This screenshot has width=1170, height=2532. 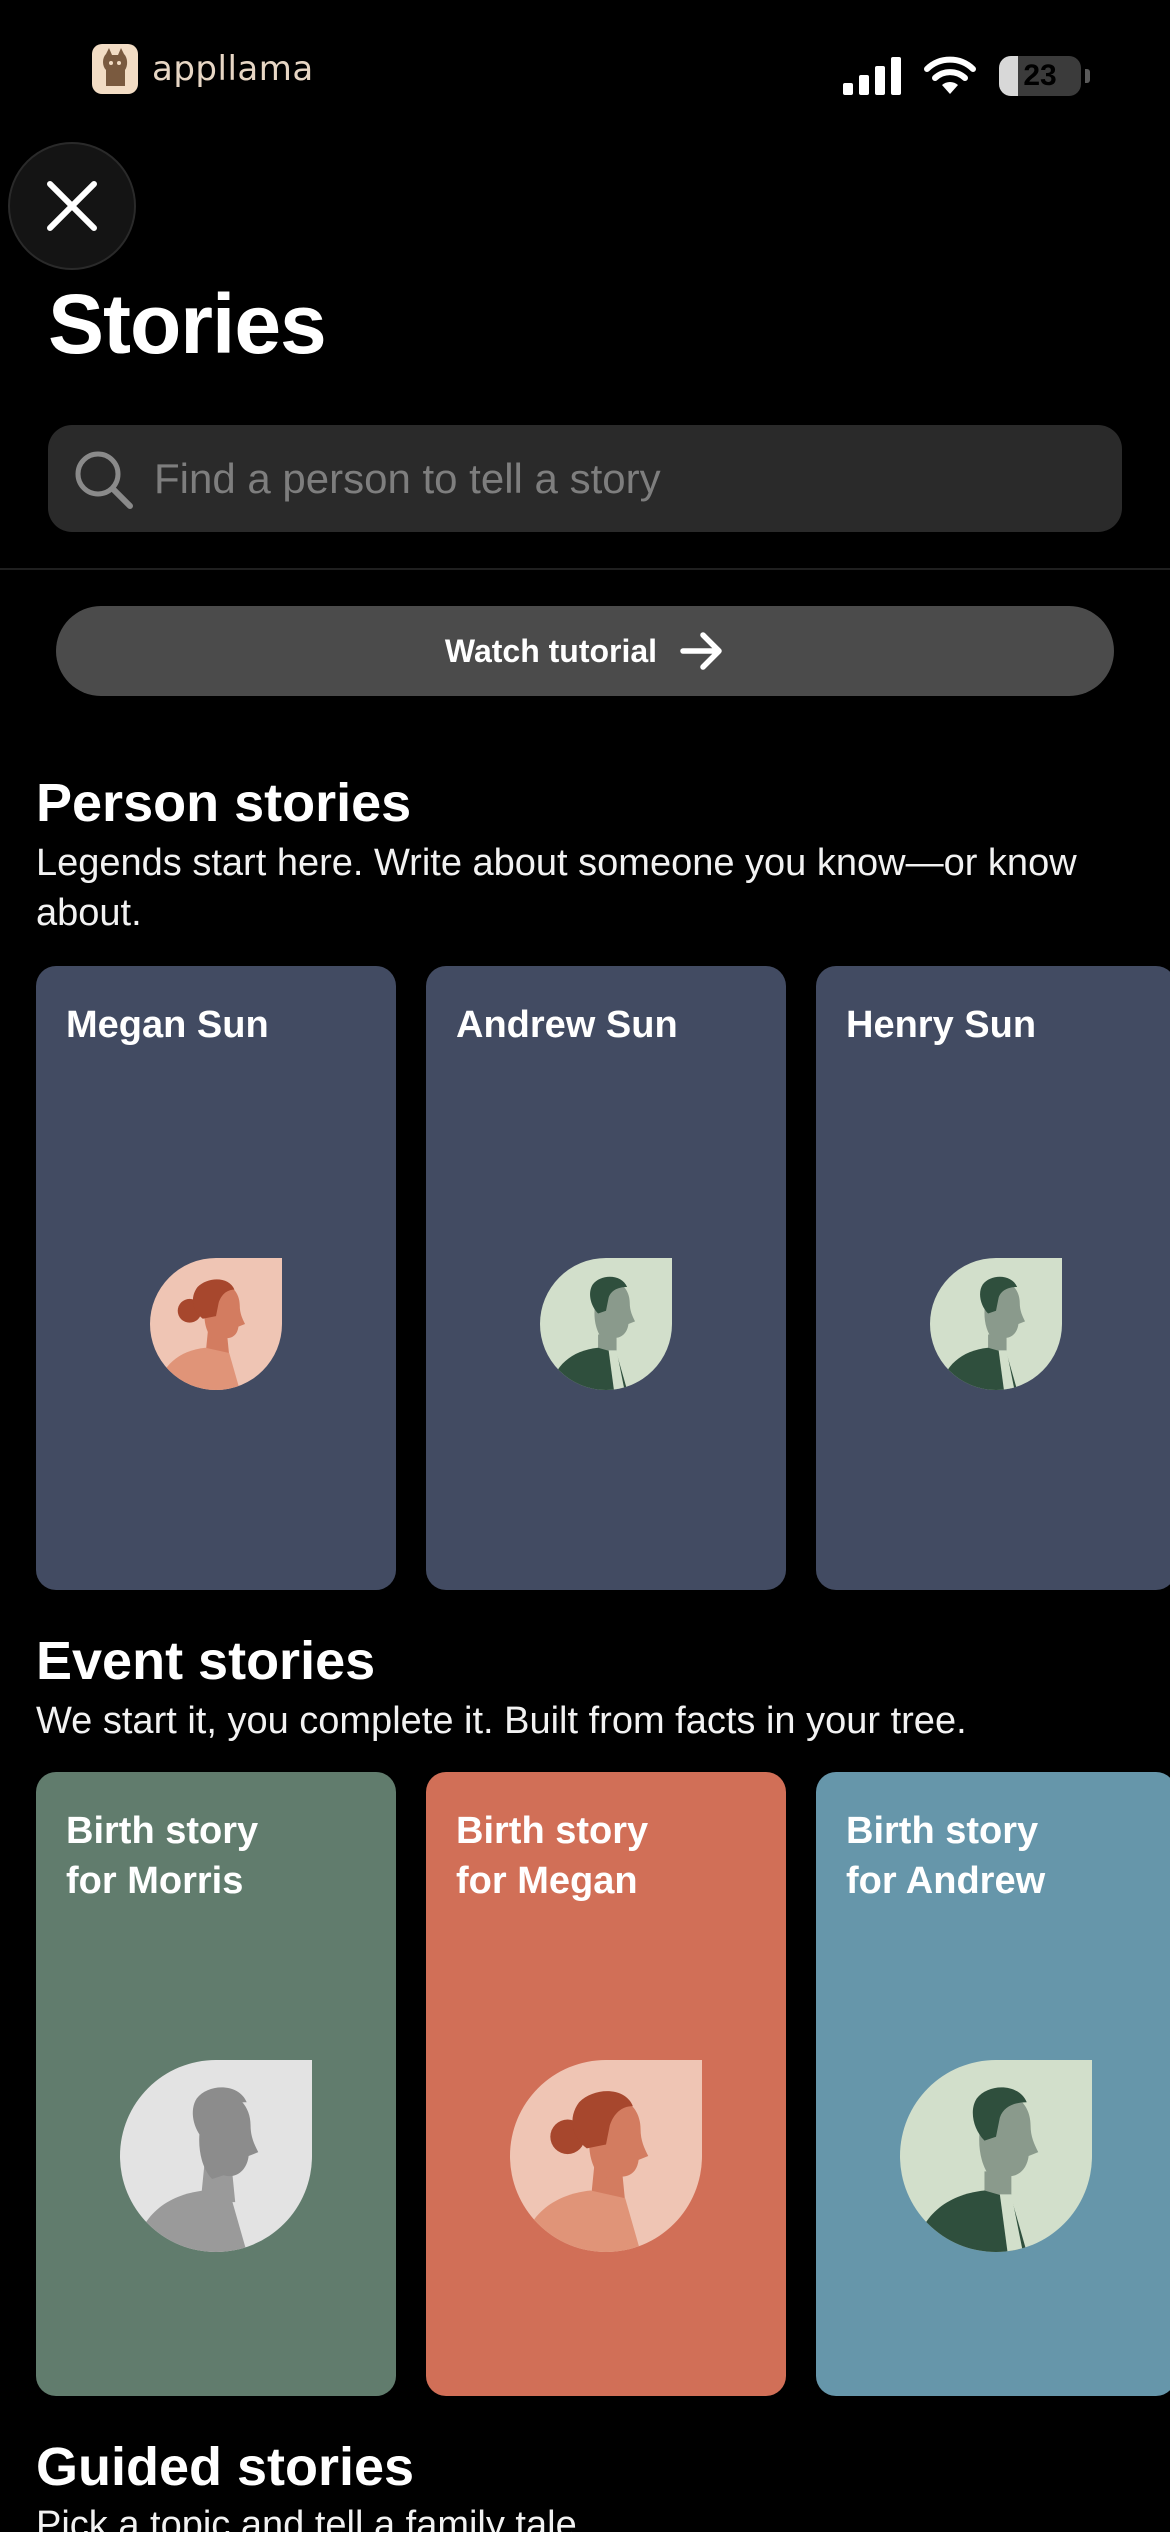 What do you see at coordinates (1087, 76) in the screenshot?
I see `battery-nub` at bounding box center [1087, 76].